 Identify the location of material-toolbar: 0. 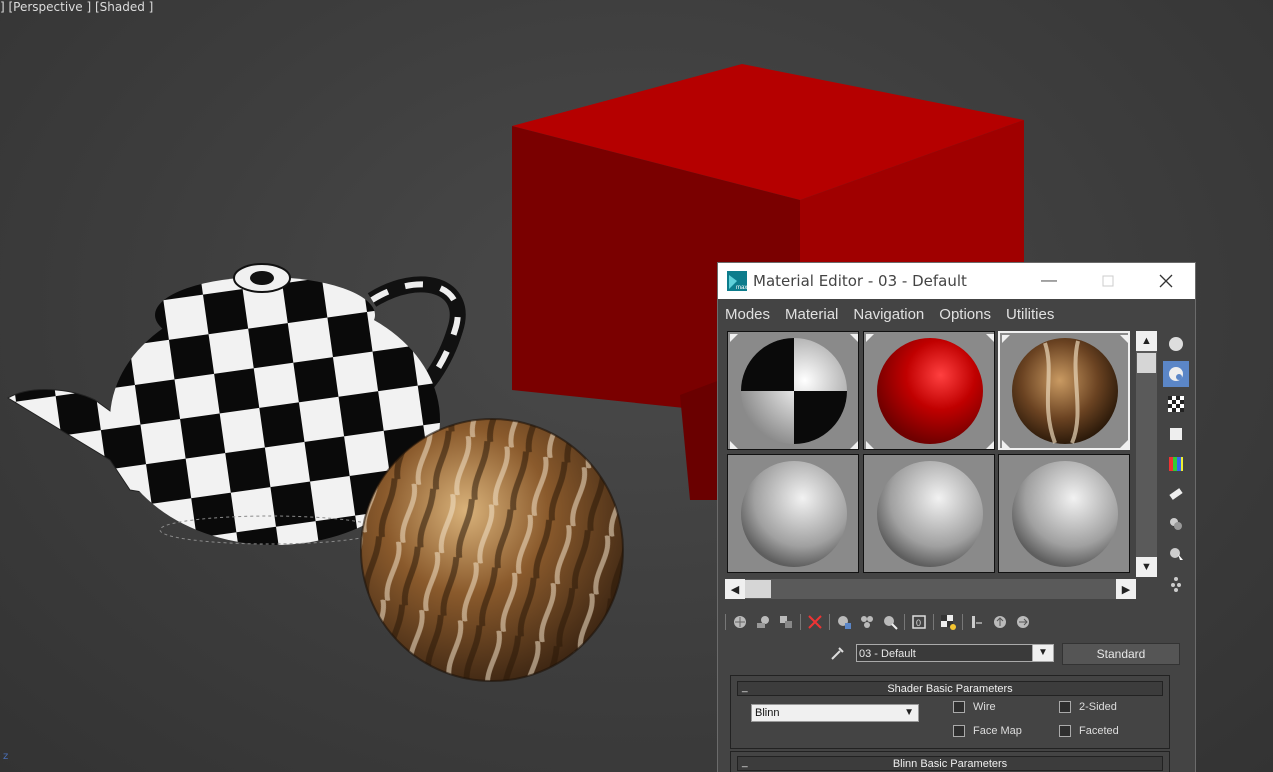
(881, 622).